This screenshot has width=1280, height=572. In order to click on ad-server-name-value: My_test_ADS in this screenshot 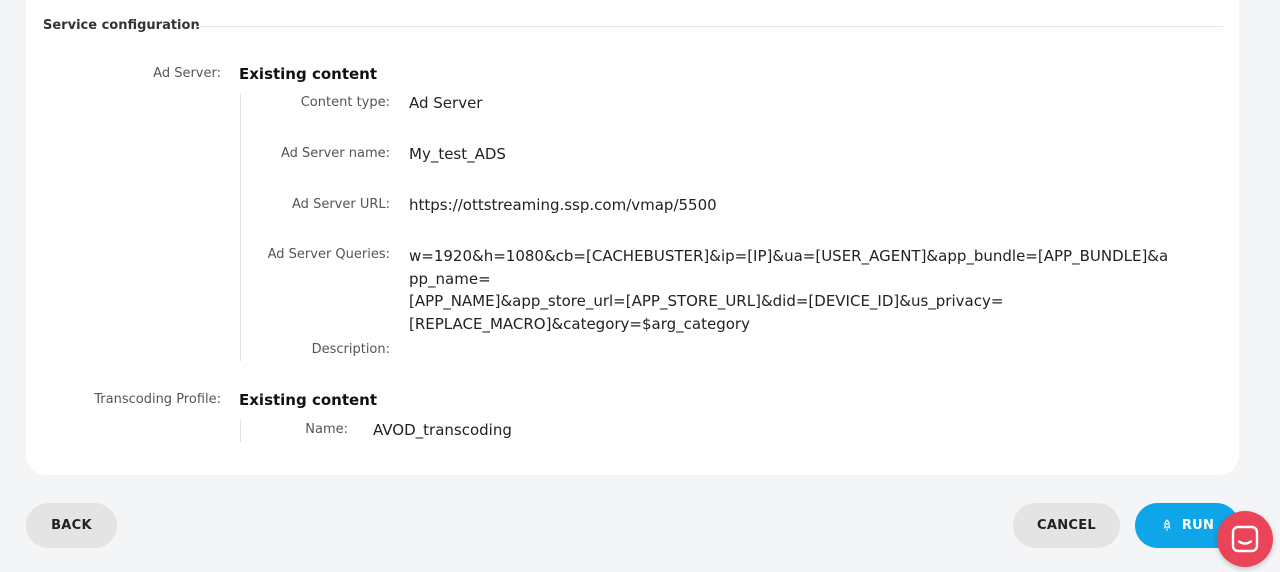, I will do `click(457, 154)`.